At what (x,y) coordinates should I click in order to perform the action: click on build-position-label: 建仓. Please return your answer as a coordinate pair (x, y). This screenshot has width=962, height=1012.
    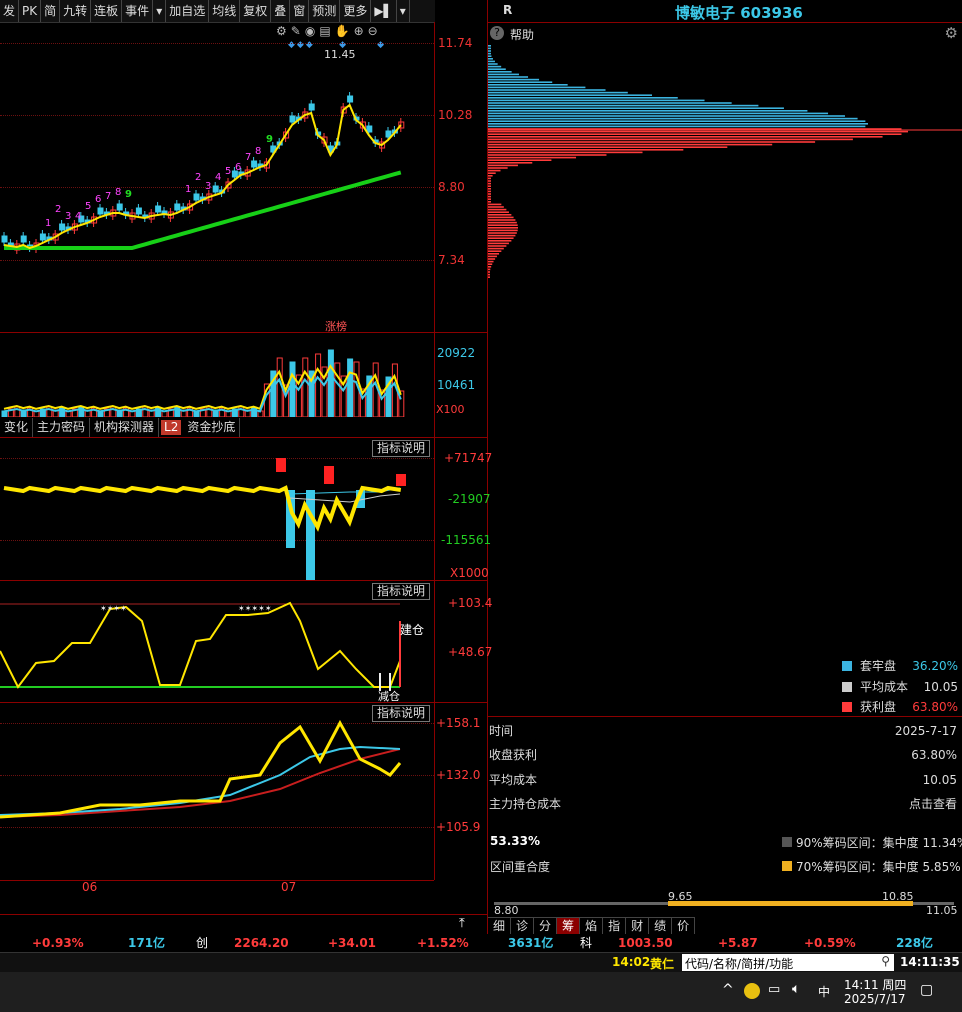
    Looking at the image, I should click on (412, 630).